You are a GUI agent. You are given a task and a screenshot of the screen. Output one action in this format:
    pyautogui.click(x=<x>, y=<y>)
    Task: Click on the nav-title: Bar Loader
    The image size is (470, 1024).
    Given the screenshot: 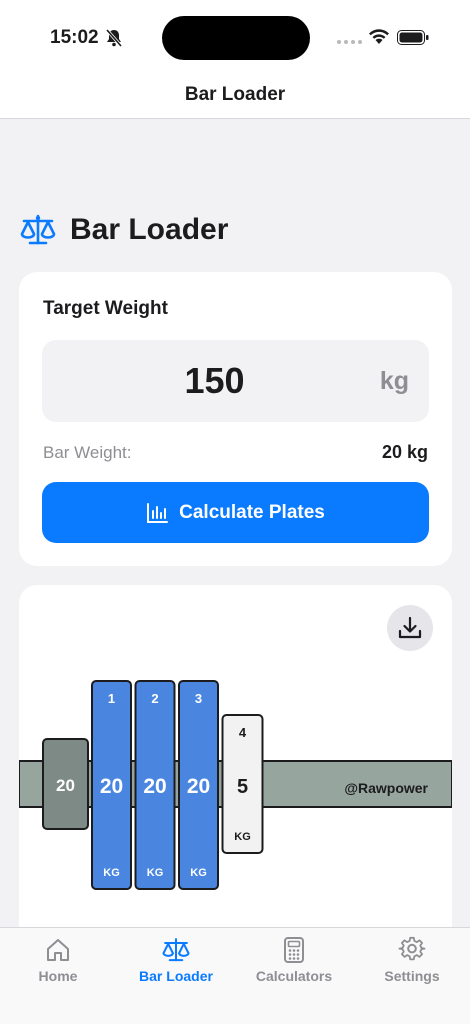 What is the action you would take?
    pyautogui.click(x=235, y=94)
    